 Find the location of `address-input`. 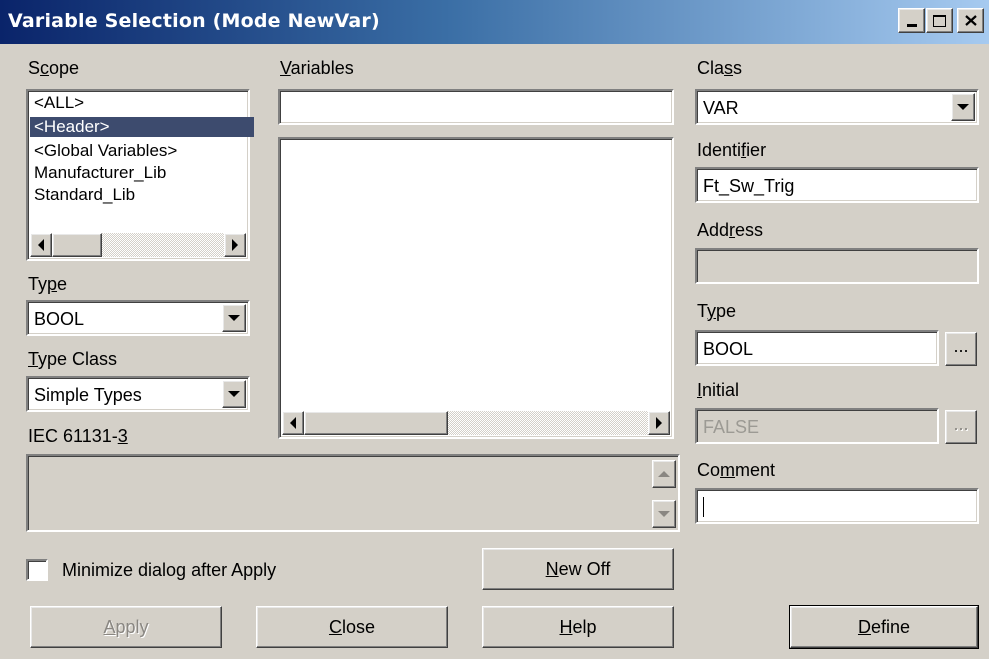

address-input is located at coordinates (837, 266).